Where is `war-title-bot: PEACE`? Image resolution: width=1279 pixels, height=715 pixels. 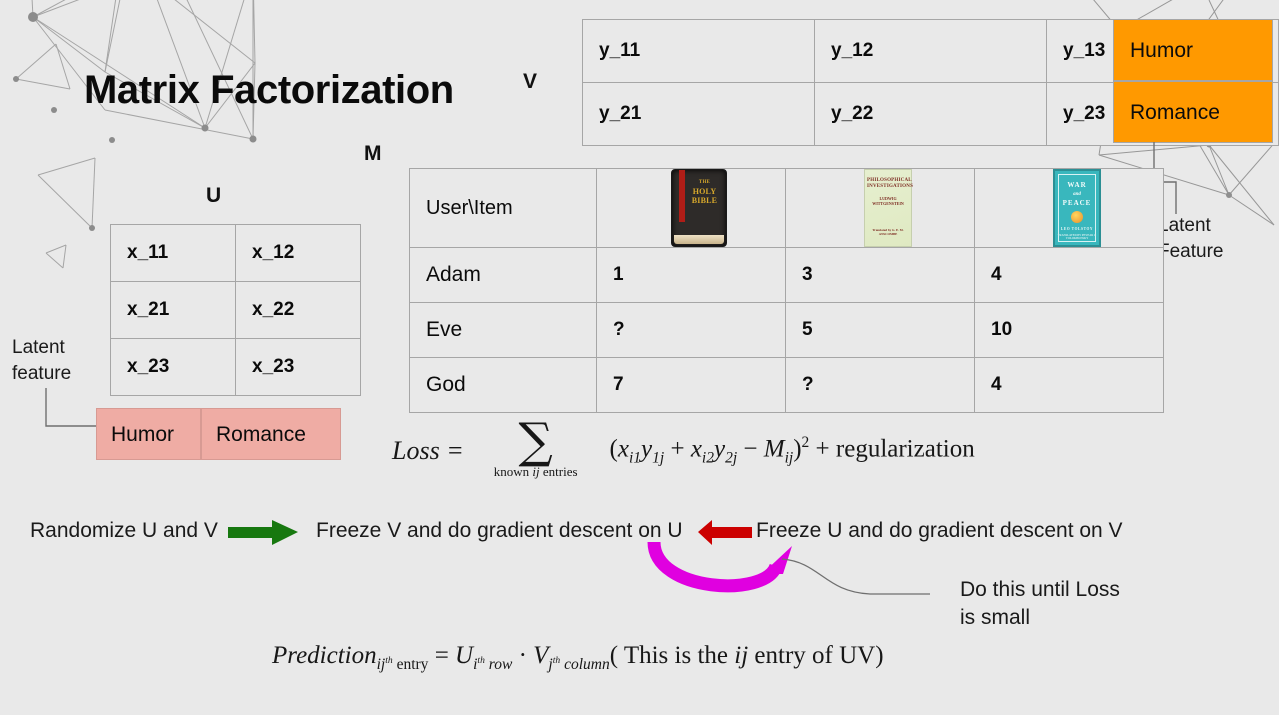
war-title-bot: PEACE is located at coordinates (1077, 203).